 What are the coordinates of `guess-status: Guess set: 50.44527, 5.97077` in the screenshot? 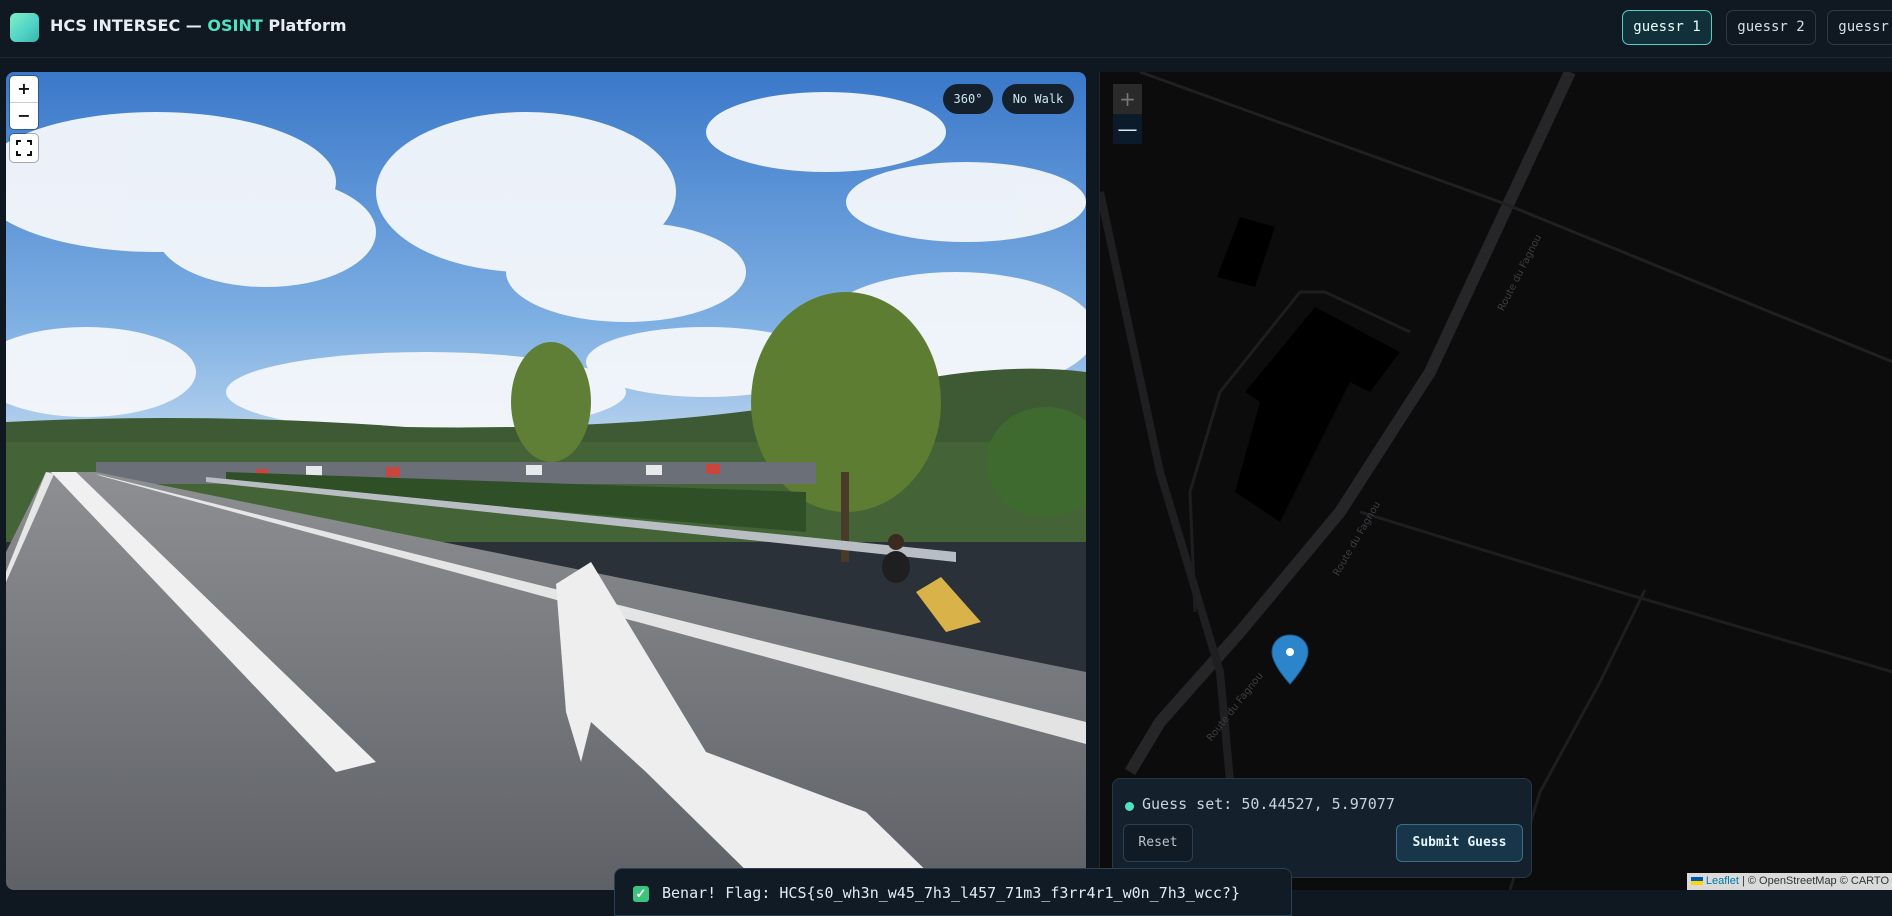 It's located at (1268, 804).